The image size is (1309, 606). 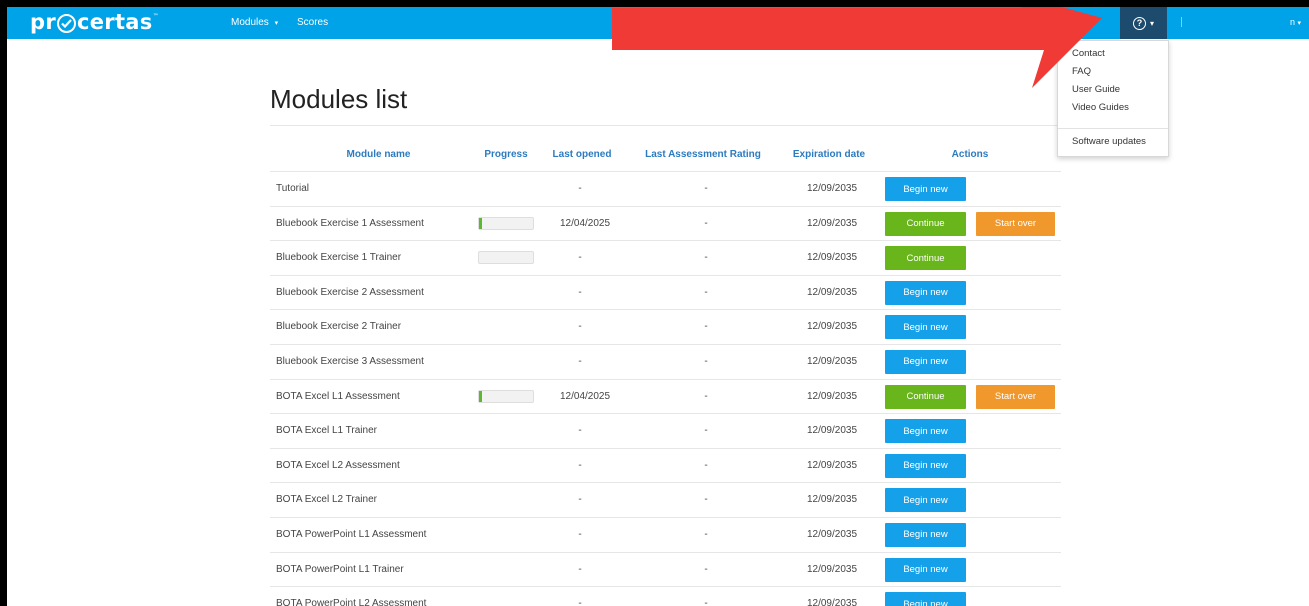 I want to click on user-initial: n, so click(x=1293, y=22).